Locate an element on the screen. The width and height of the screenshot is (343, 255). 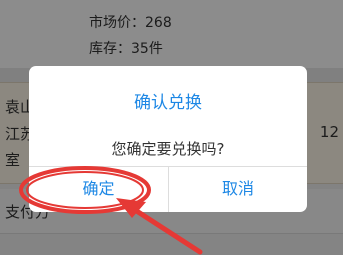
dialog-actions: 确定 取消 is located at coordinates (168, 189).